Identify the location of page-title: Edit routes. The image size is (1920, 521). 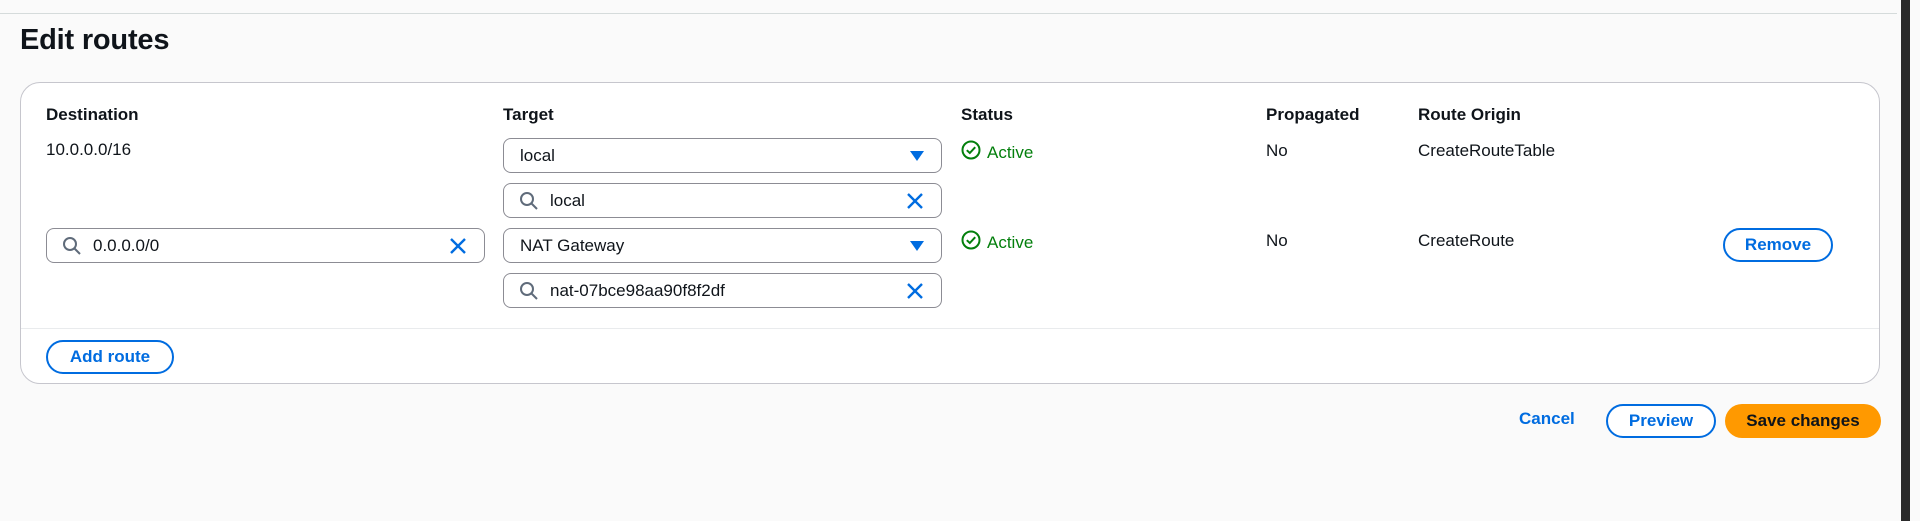
(95, 40).